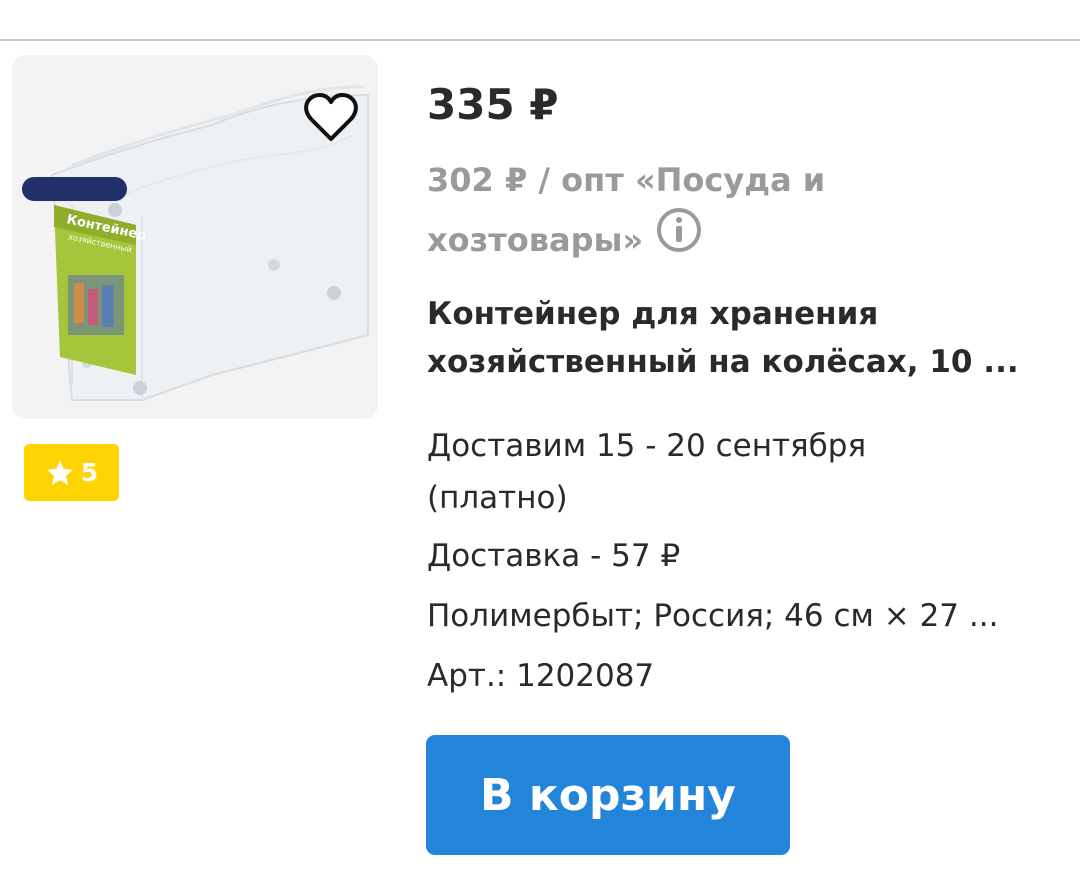 The height and width of the screenshot is (880, 1080). What do you see at coordinates (608, 795) in the screenshot?
I see `add-to-cart-button: В корзину` at bounding box center [608, 795].